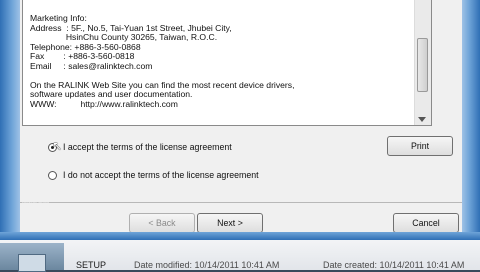 Image resolution: width=480 pixels, height=272 pixels. I want to click on cancel-button: Cancel, so click(426, 223).